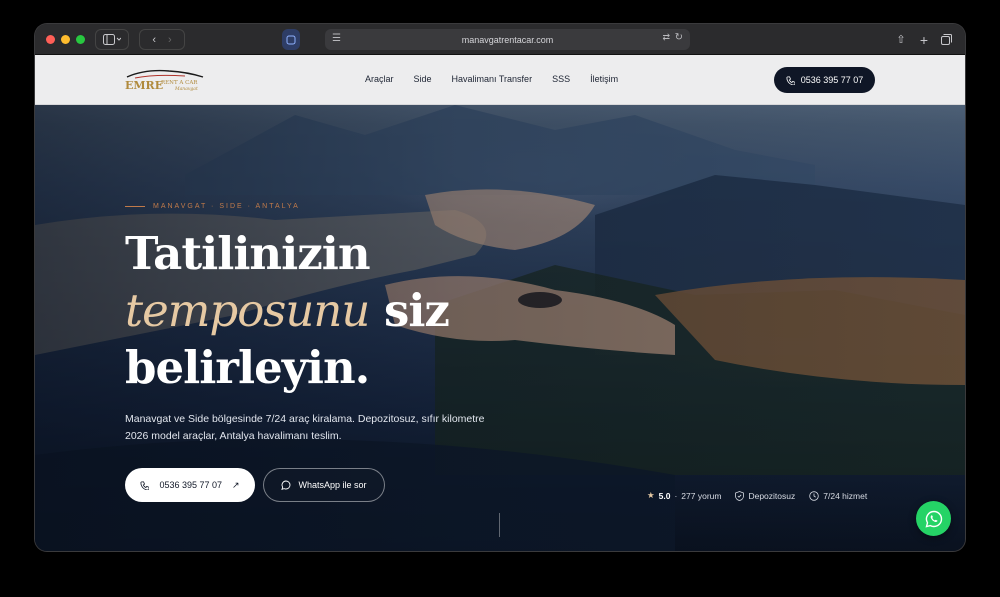  I want to click on site-logo: EMRE RENT A CAR Manavgat, so click(166, 80).